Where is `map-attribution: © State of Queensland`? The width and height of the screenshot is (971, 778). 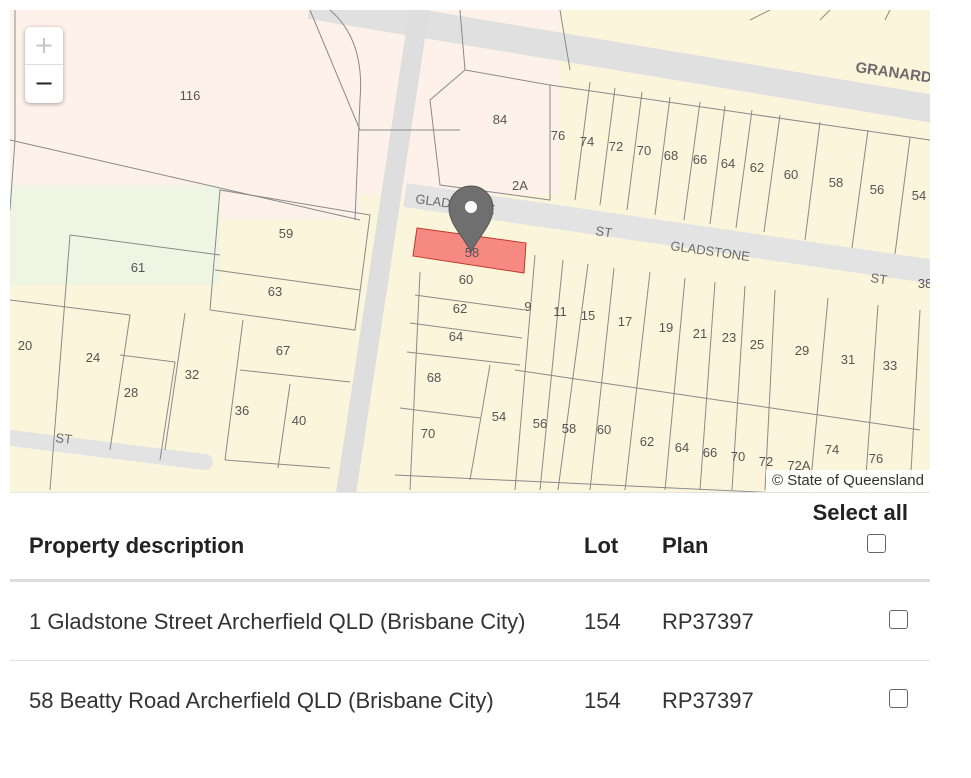
map-attribution: © State of Queensland is located at coordinates (848, 481).